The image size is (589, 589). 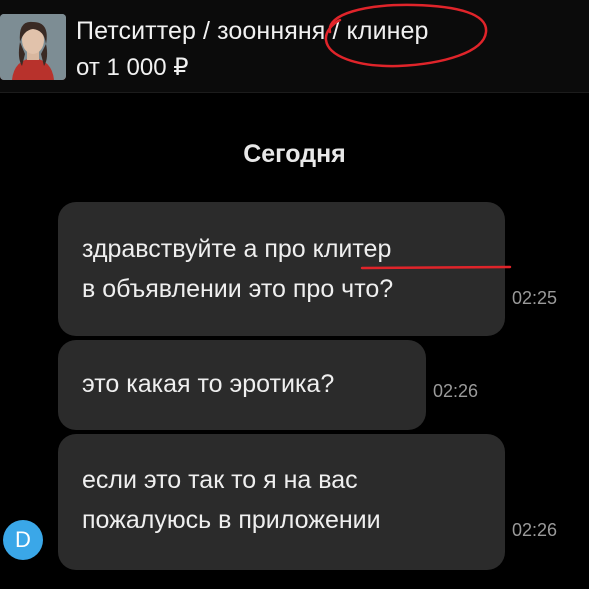 What do you see at coordinates (535, 298) in the screenshot?
I see `message-time: 02:25` at bounding box center [535, 298].